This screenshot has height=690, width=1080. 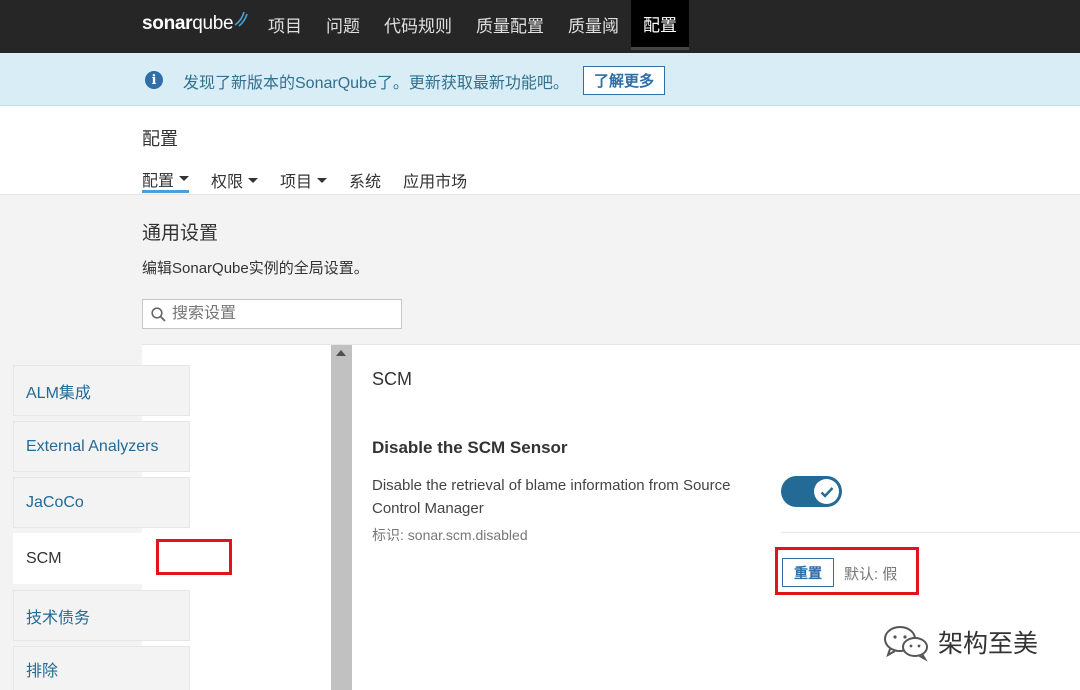 What do you see at coordinates (811, 491) in the screenshot?
I see `scm-disabled-toggle` at bounding box center [811, 491].